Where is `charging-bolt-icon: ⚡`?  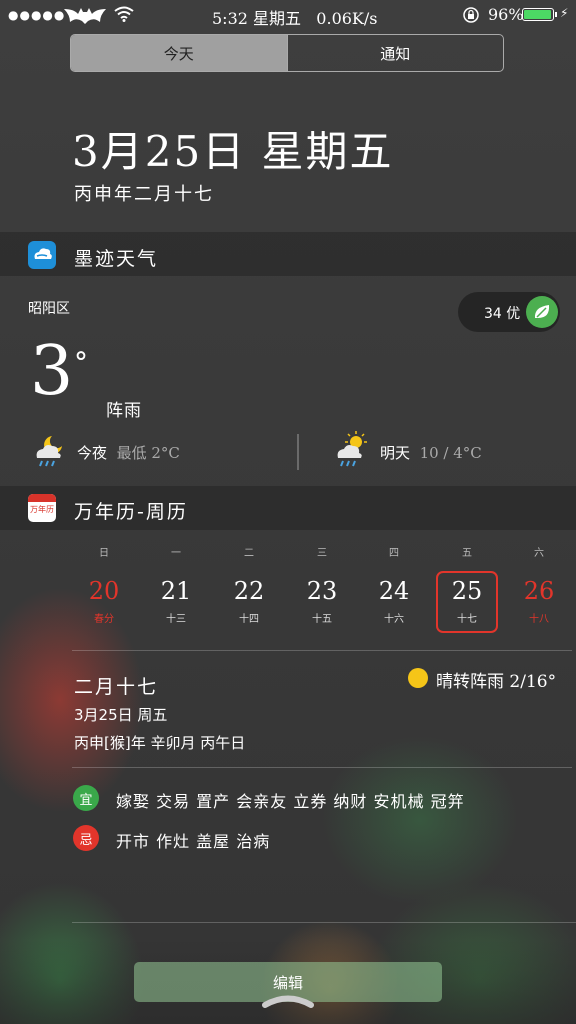
charging-bolt-icon: ⚡ is located at coordinates (564, 13).